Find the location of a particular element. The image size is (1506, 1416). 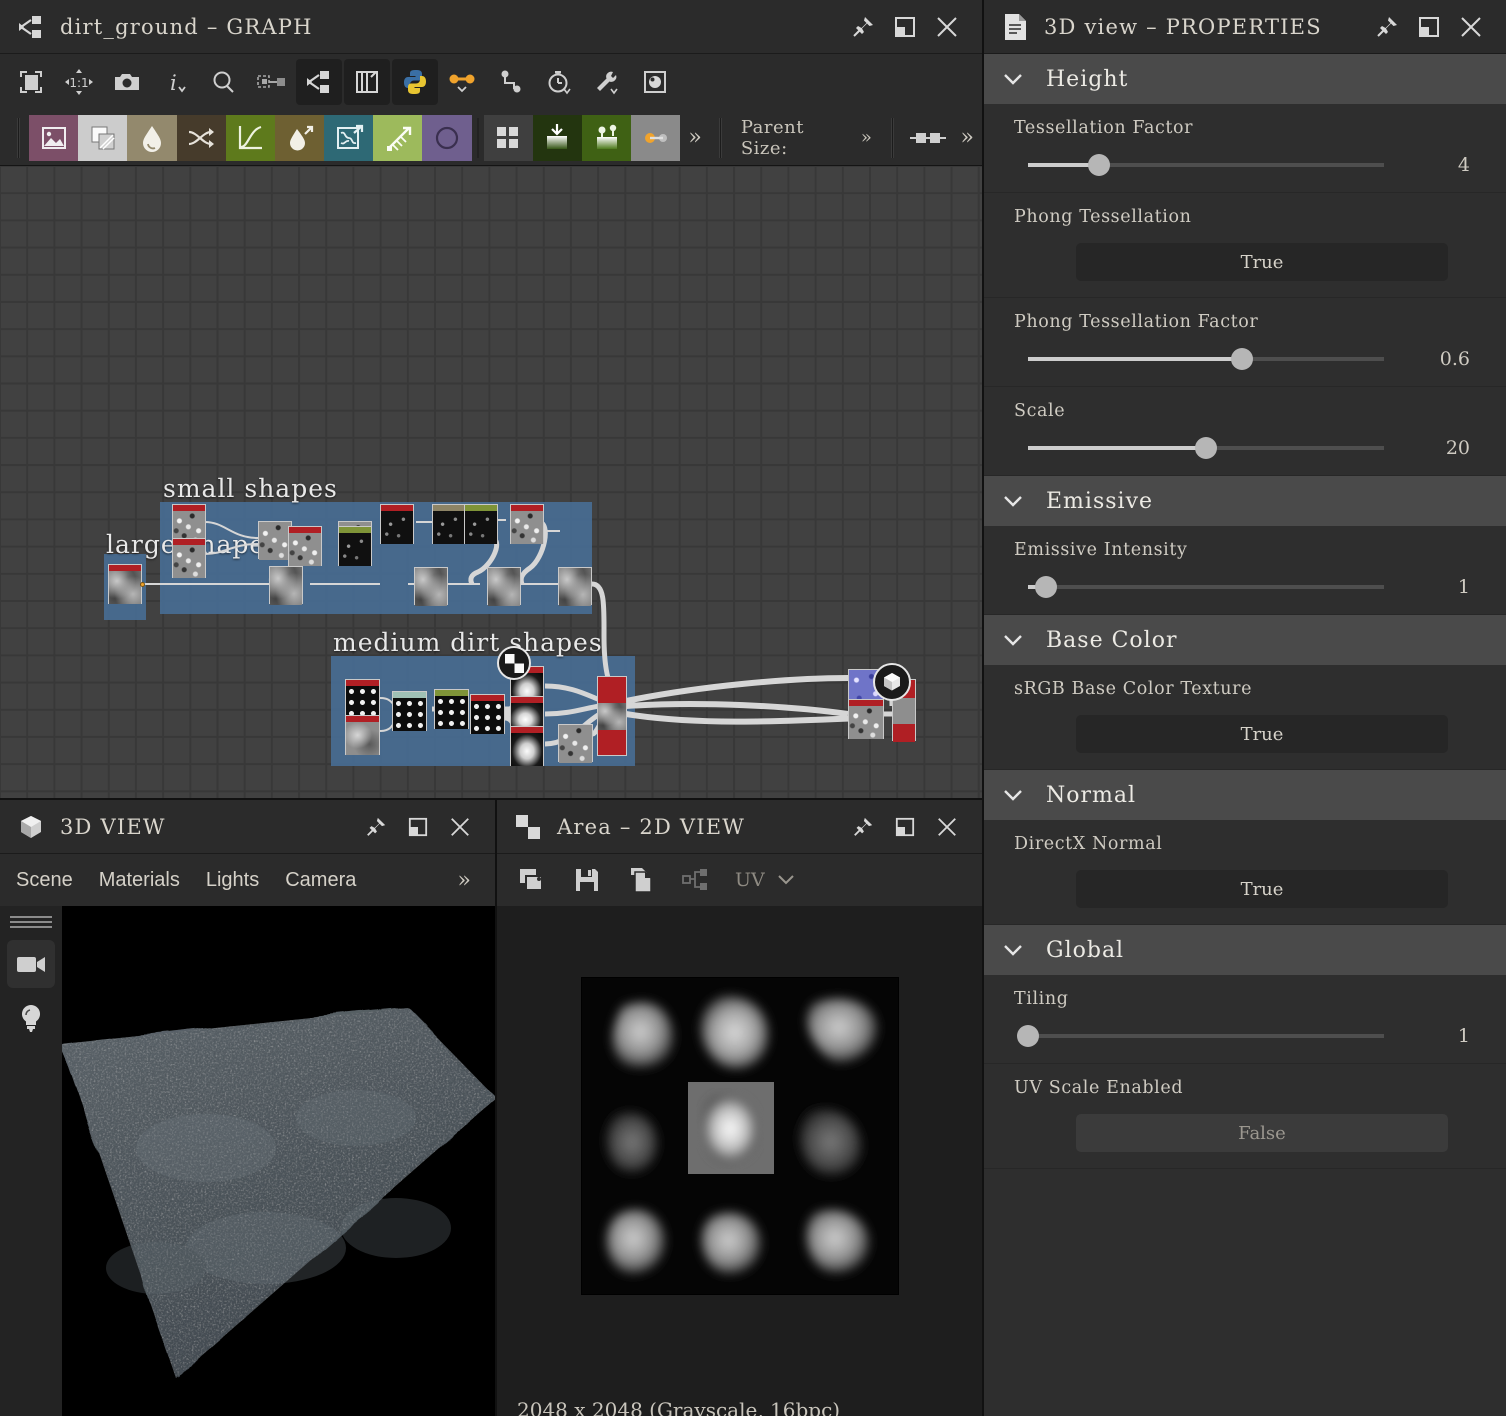

camera-tool-icon is located at coordinates (31, 964).